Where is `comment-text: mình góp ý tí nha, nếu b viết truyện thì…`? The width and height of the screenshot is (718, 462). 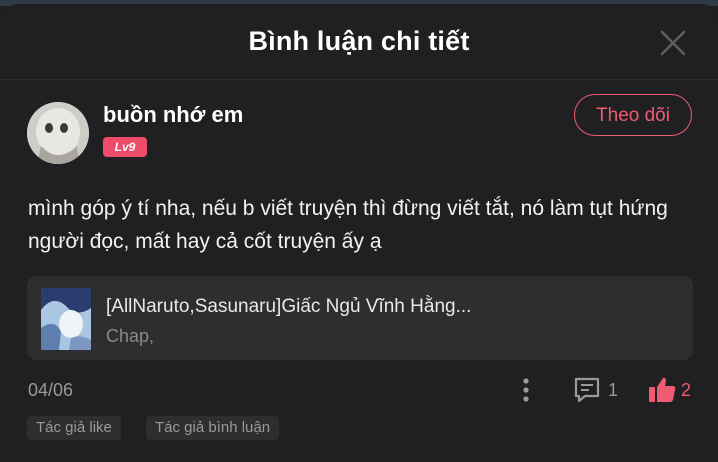 comment-text: mình góp ý tí nha, nếu b viết truyện thì… is located at coordinates (348, 225).